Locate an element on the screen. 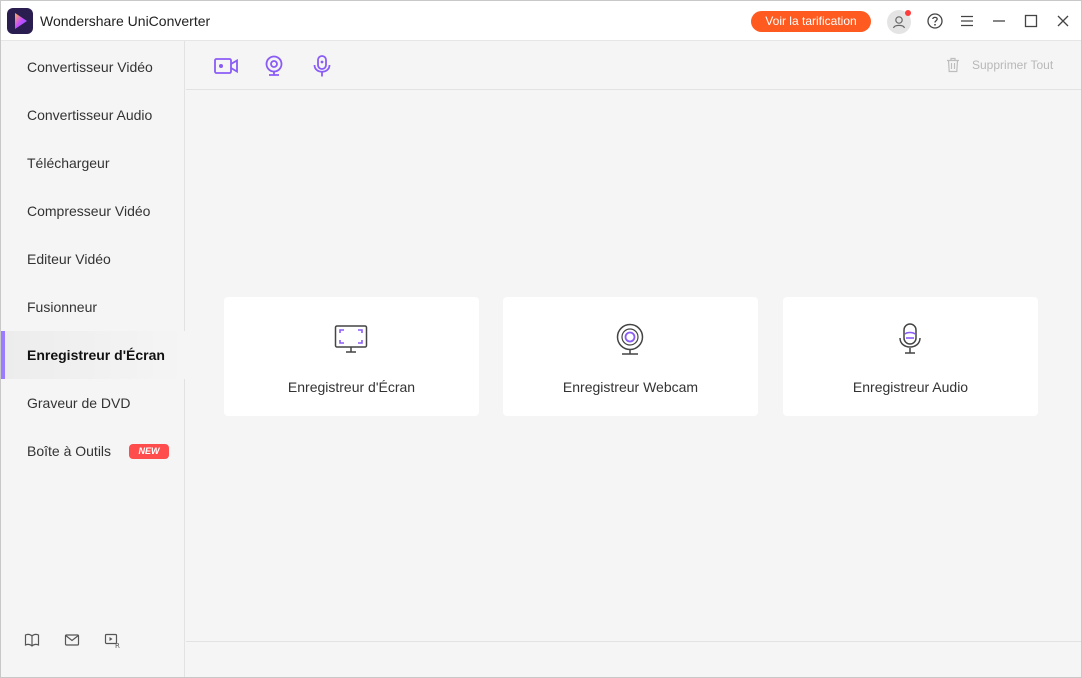 This screenshot has width=1082, height=678. card-label: Enregistreur Webcam is located at coordinates (630, 387).